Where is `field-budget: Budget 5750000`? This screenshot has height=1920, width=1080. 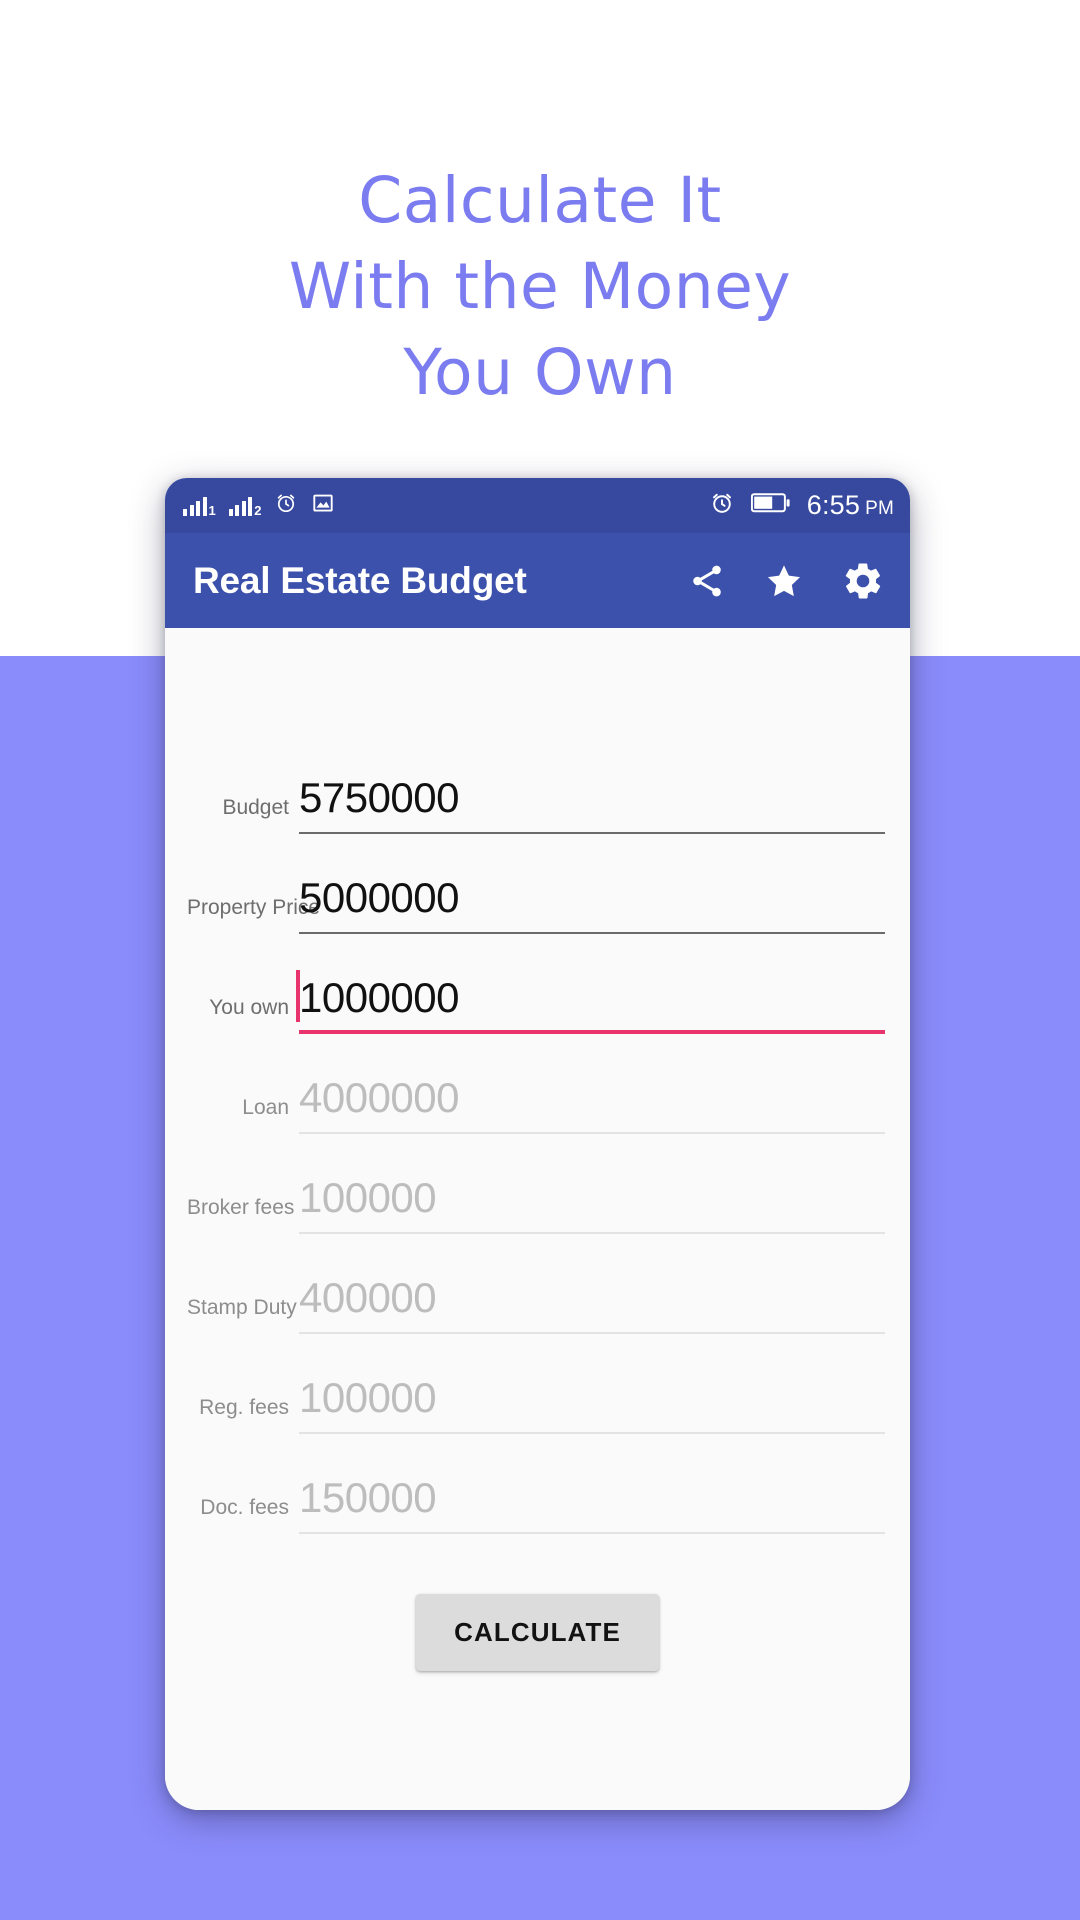 field-budget: Budget 5750000 is located at coordinates (537, 784).